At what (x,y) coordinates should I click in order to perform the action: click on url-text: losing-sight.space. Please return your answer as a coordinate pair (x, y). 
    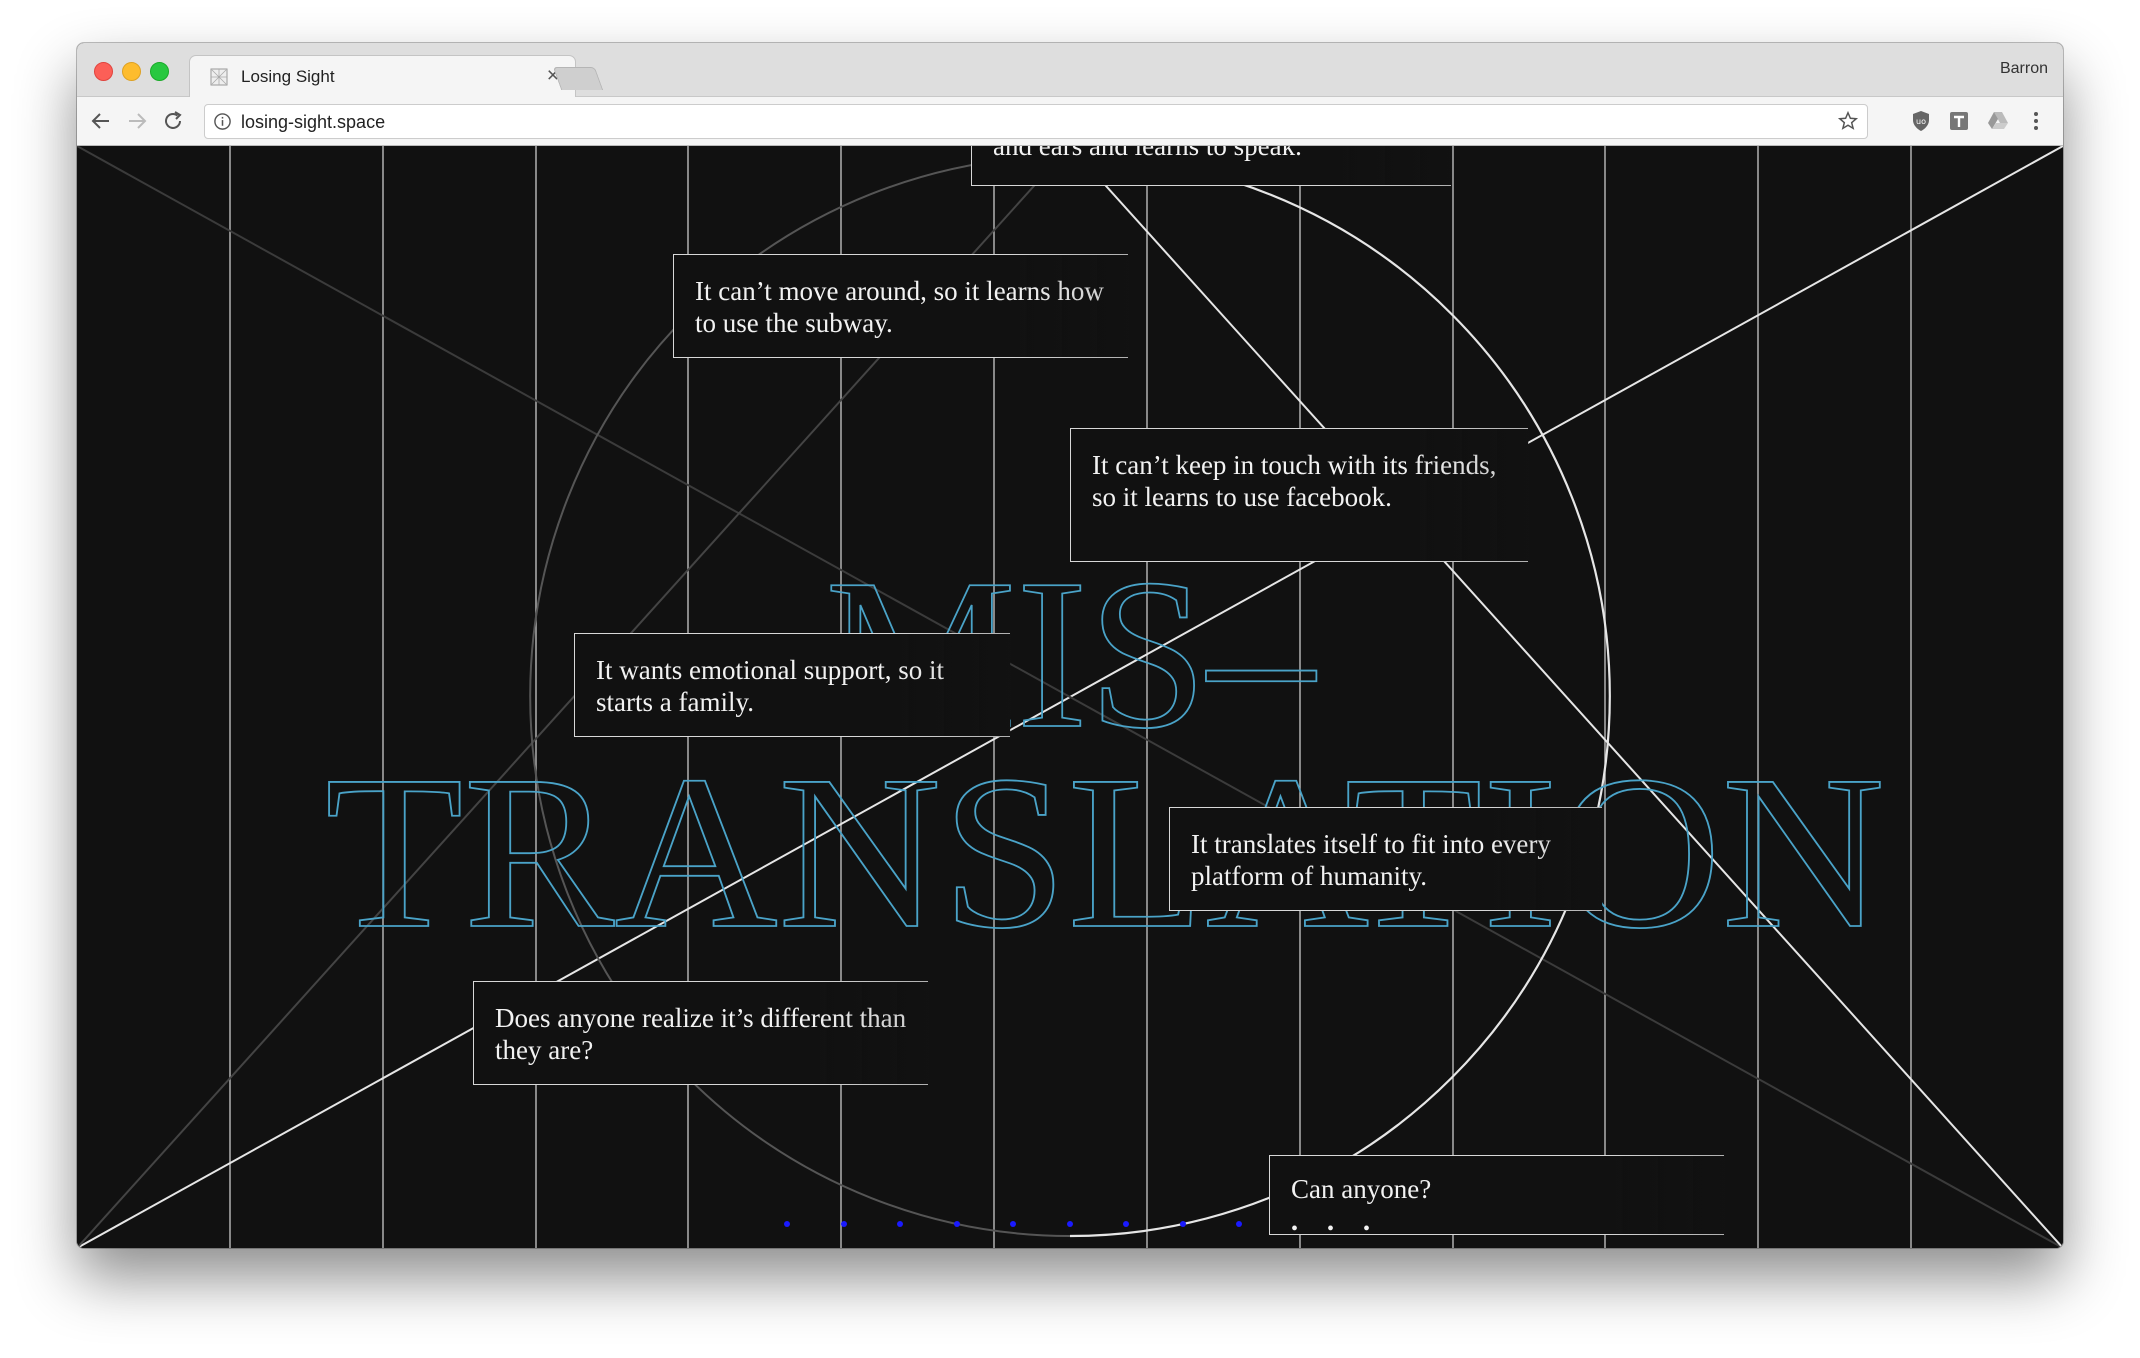
    Looking at the image, I should click on (313, 122).